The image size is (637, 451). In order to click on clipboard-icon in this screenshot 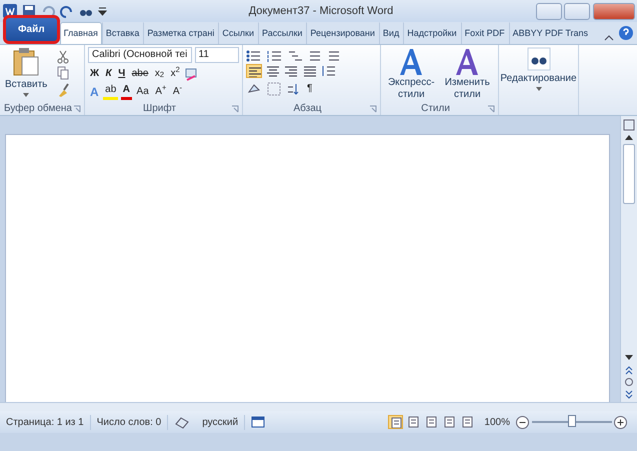, I will do `click(26, 62)`.